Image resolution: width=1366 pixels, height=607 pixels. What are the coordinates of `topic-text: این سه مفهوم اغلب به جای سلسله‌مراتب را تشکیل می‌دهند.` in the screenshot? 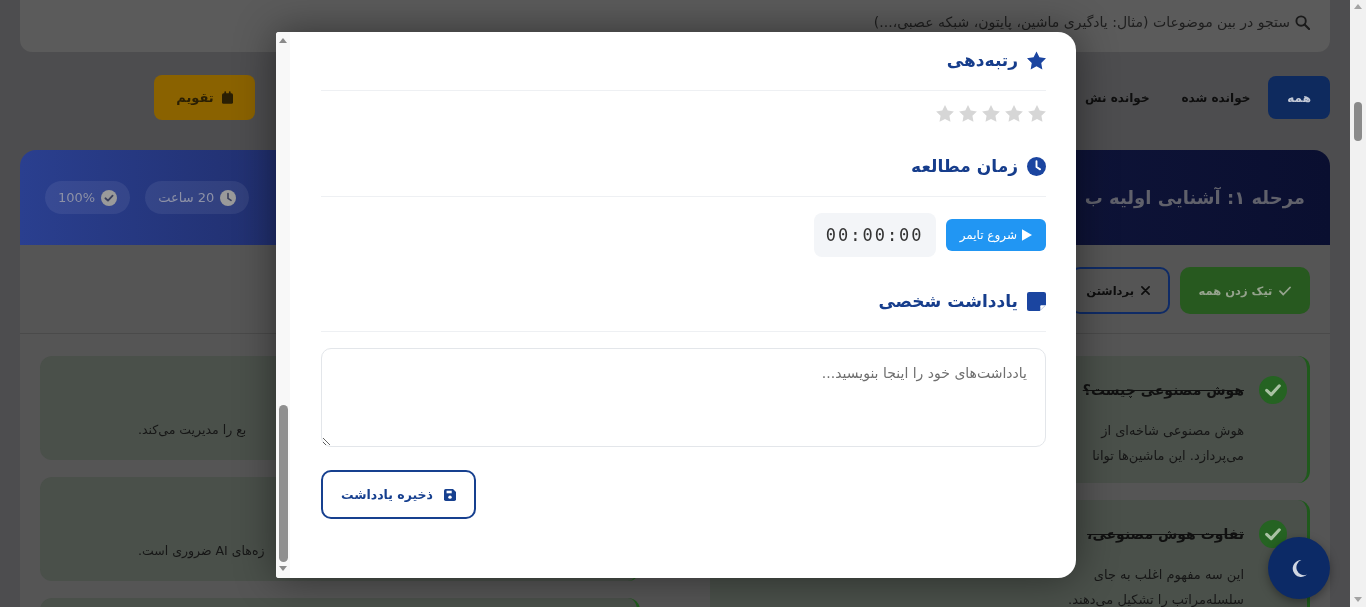 It's located at (1156, 586).